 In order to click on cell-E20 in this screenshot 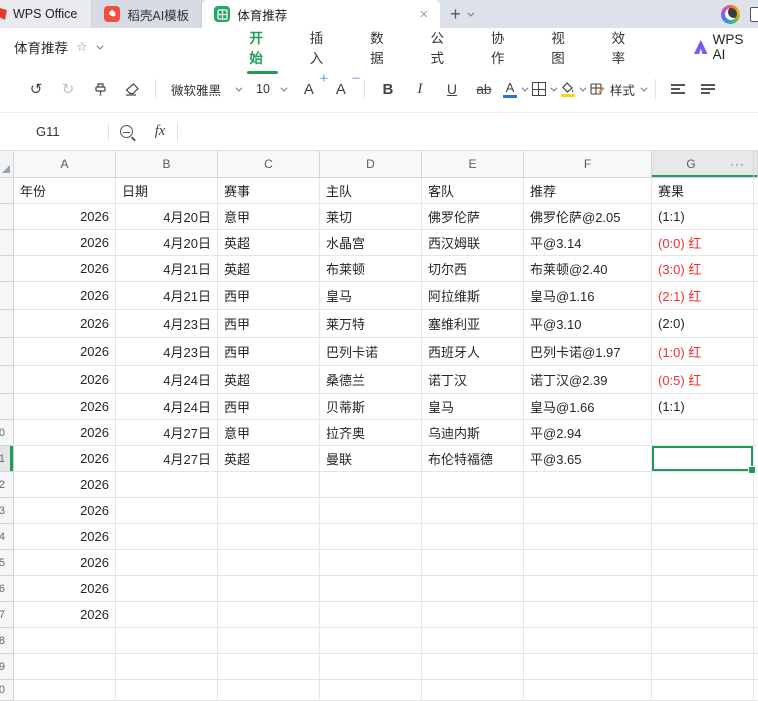, I will do `click(473, 690)`.